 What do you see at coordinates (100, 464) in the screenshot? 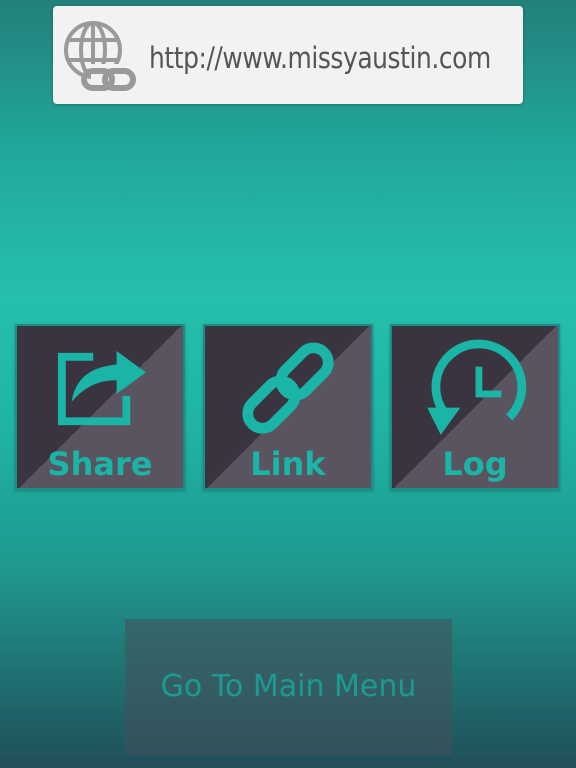
I see `share-label: Share` at bounding box center [100, 464].